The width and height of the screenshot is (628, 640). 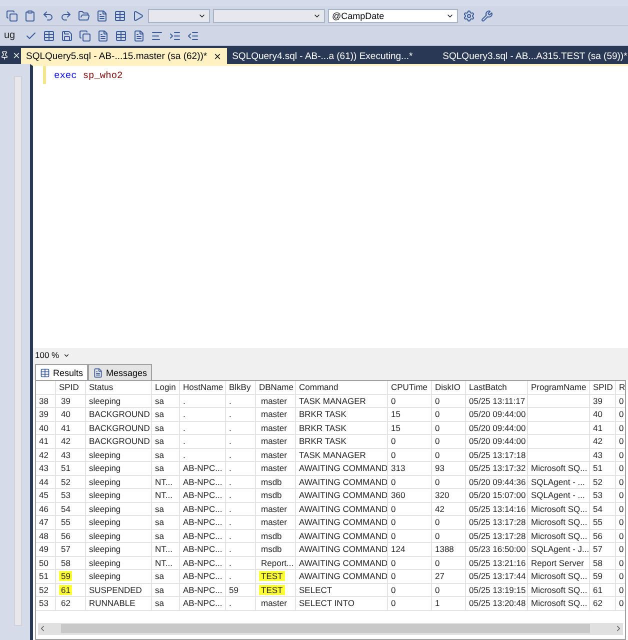 I want to click on table-cell: 62, so click(x=603, y=603).